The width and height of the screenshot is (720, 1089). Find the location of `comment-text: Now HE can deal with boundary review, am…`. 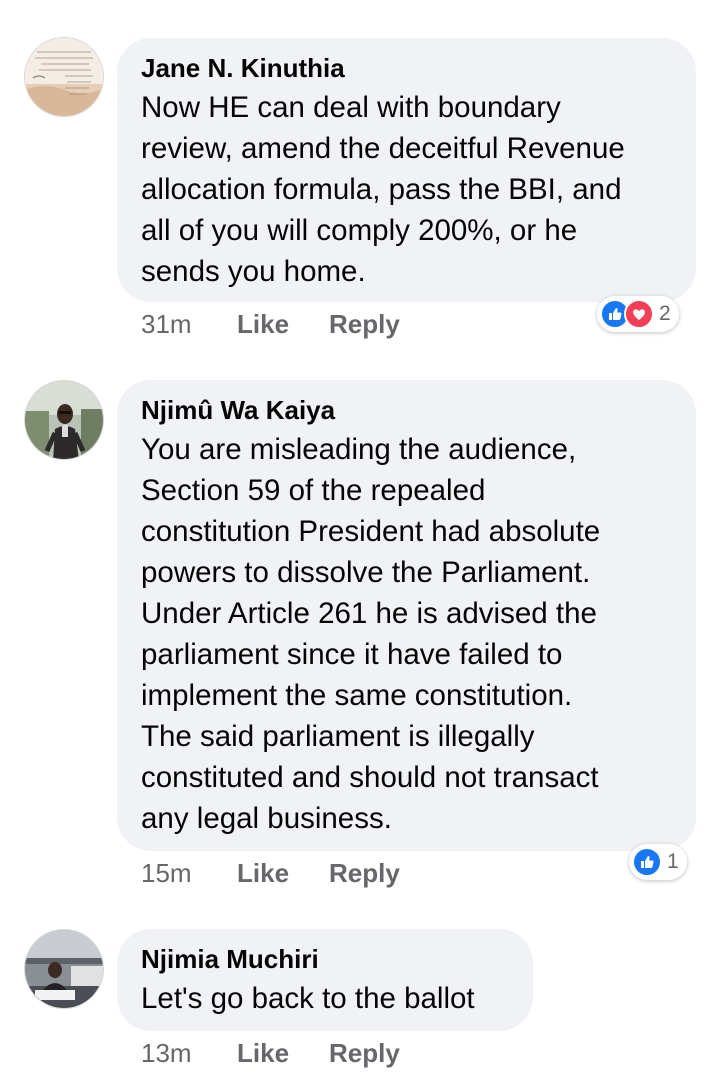

comment-text: Now HE can deal with boundary review, am… is located at coordinates (383, 189).